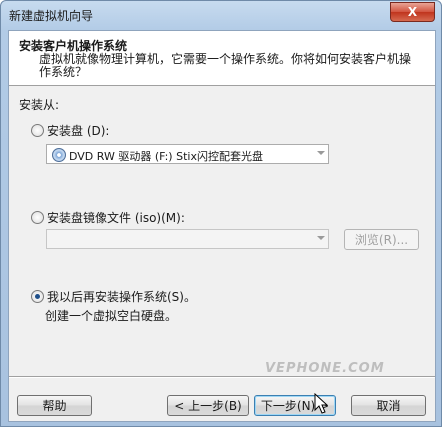 Image resolution: width=442 pixels, height=427 pixels. I want to click on cancel-button: 取消, so click(388, 405).